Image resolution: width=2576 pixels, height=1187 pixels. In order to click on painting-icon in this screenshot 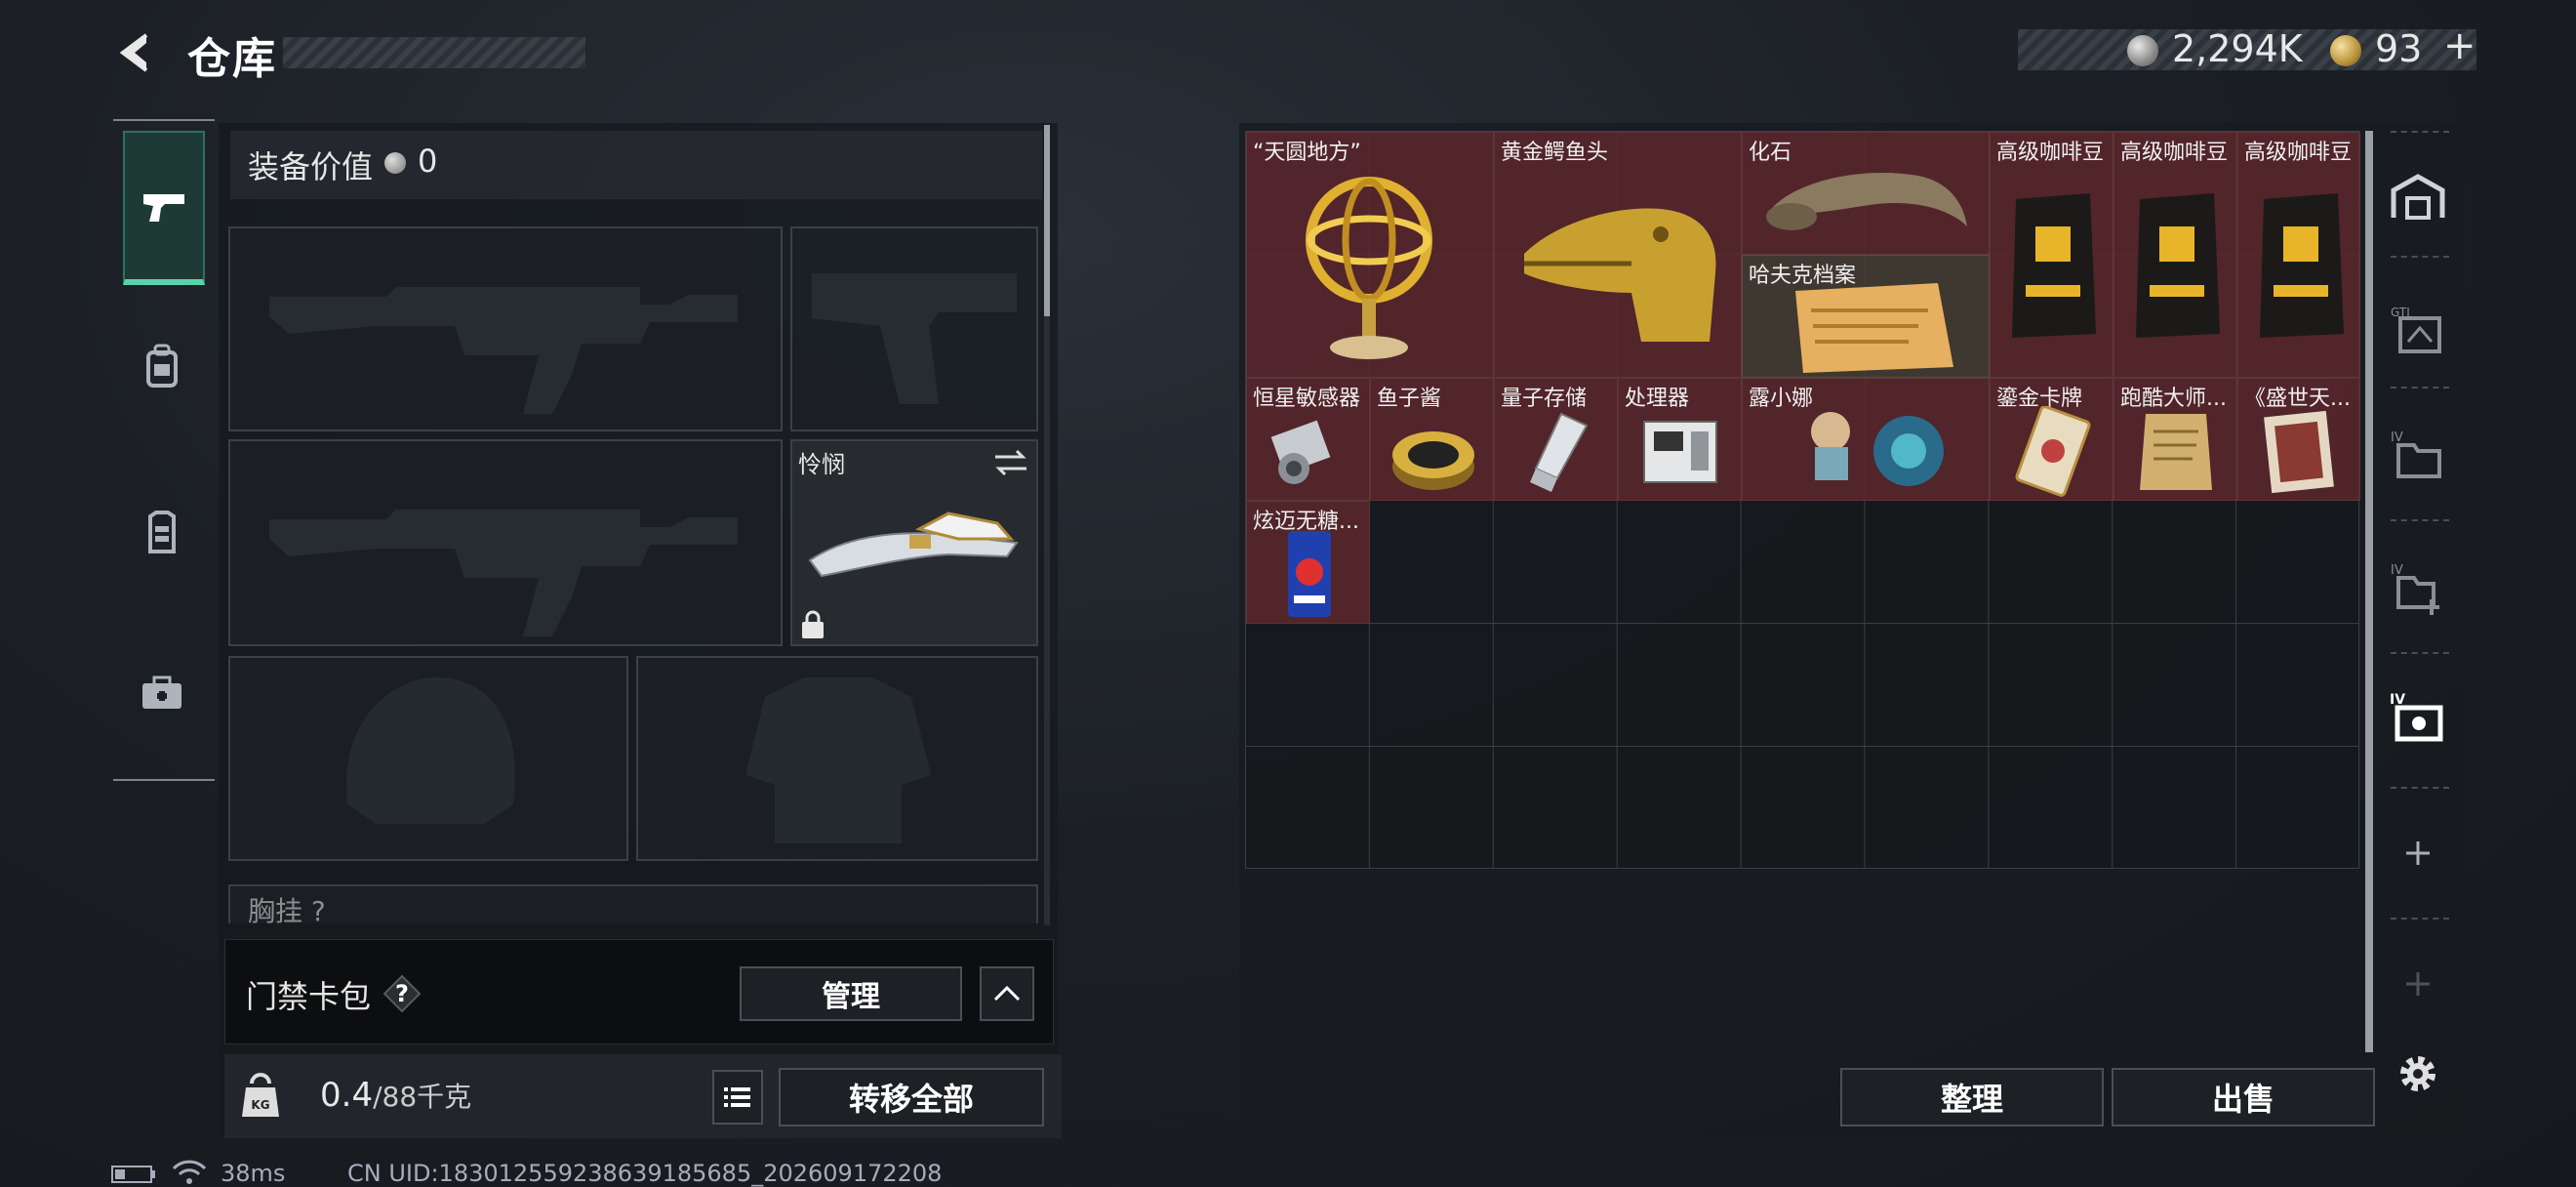, I will do `click(2299, 452)`.